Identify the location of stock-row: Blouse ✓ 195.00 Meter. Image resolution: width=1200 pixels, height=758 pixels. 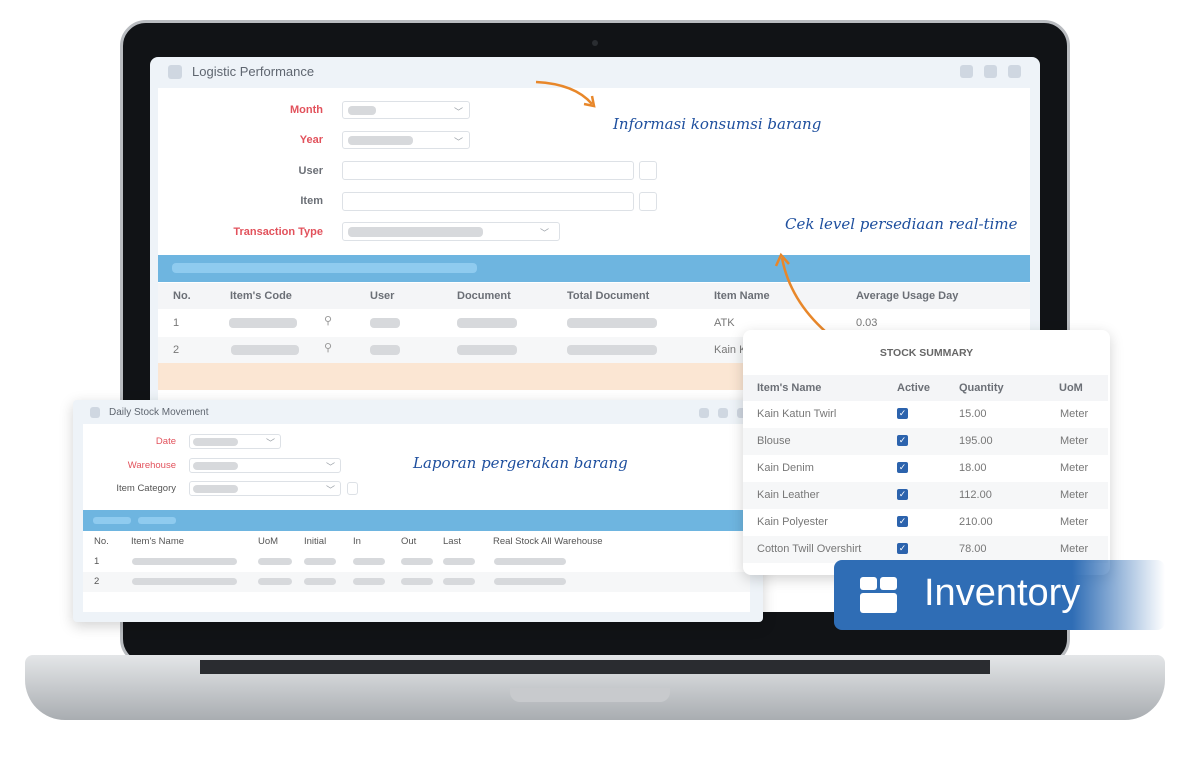
(925, 441).